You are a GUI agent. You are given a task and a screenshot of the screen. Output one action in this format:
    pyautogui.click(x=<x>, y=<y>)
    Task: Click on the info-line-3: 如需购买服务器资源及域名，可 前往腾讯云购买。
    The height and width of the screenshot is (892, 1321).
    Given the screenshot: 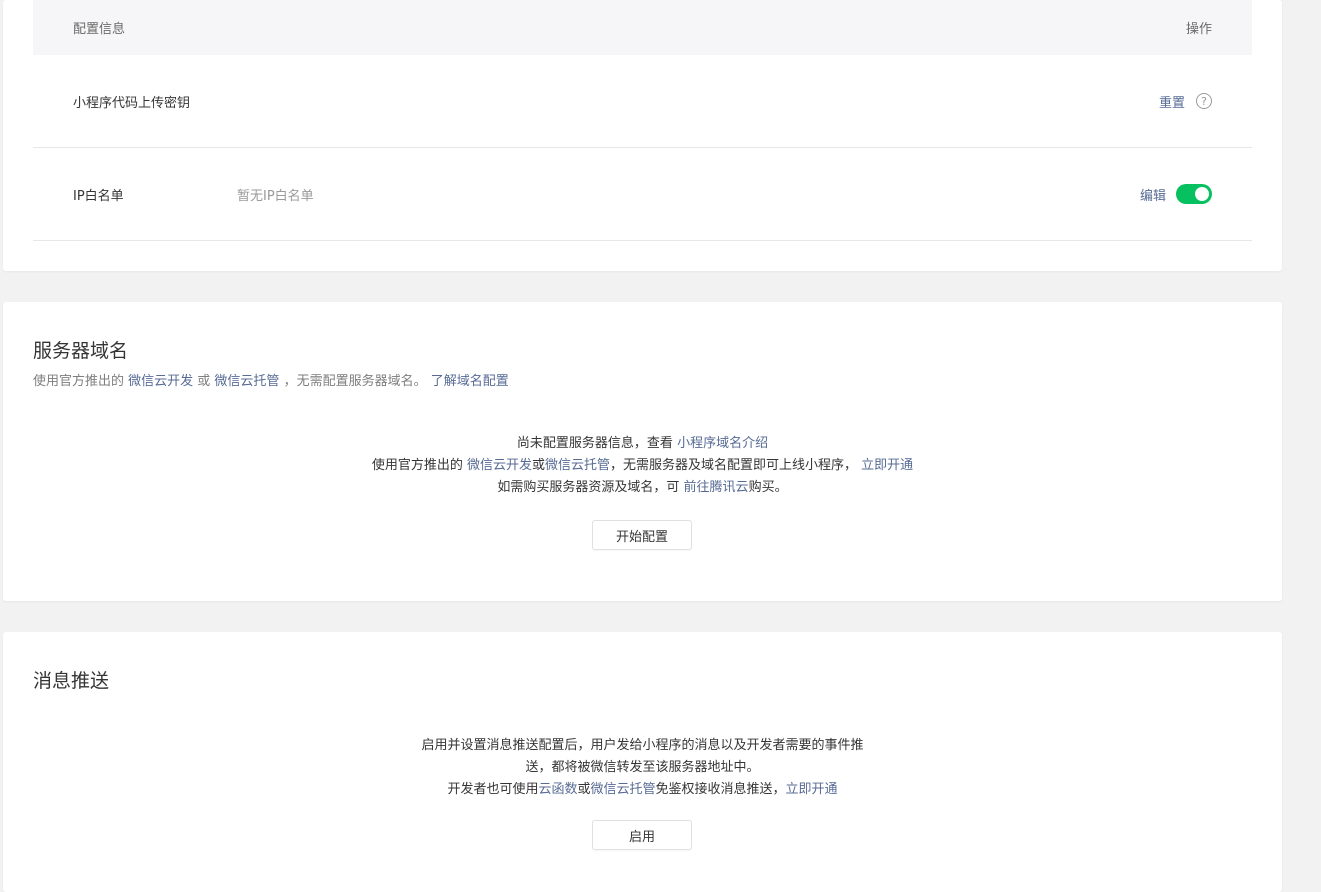 What is the action you would take?
    pyautogui.click(x=642, y=488)
    